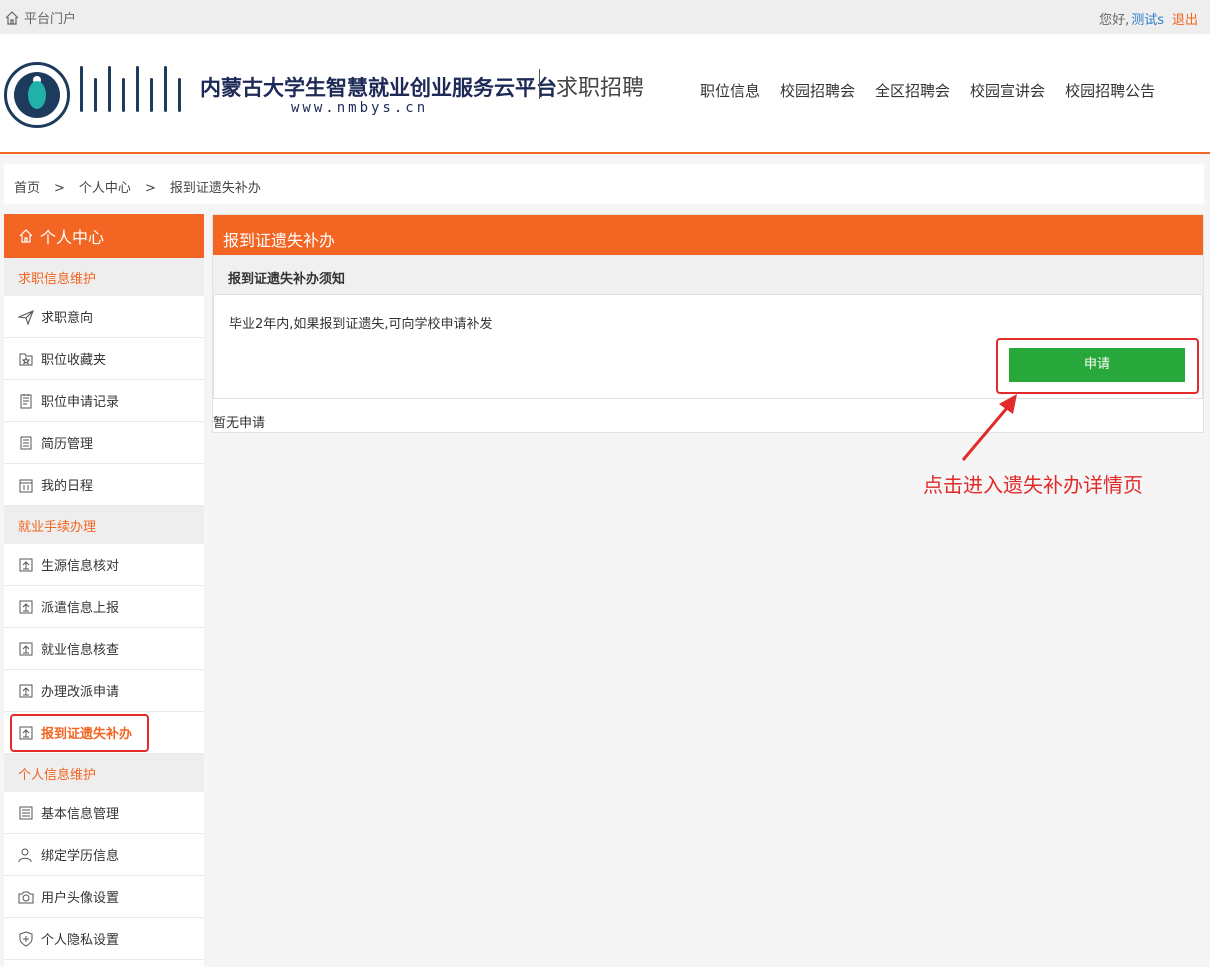 The width and height of the screenshot is (1210, 967). I want to click on camera-icon, so click(26, 897).